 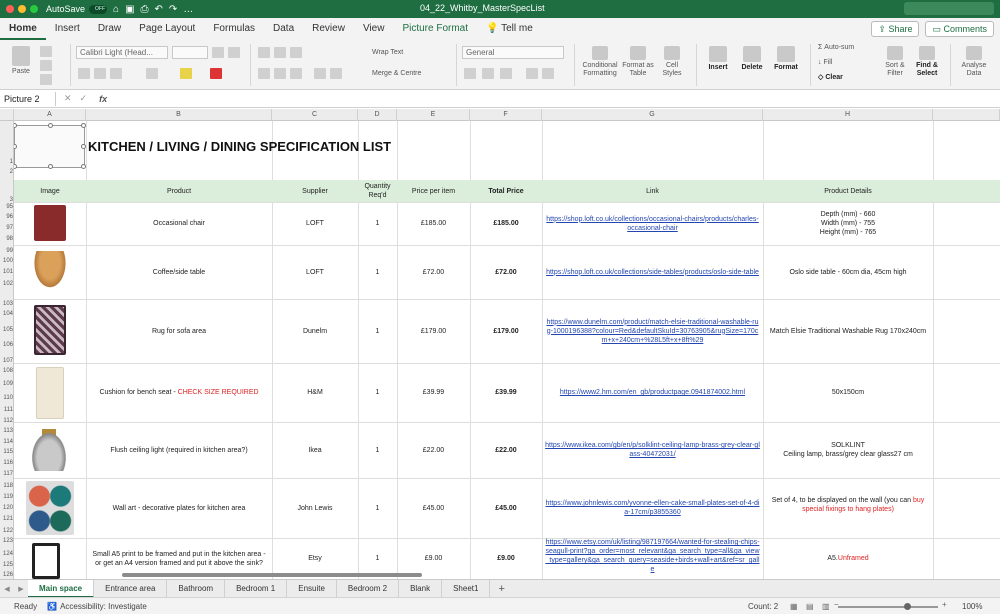 What do you see at coordinates (6, 251) in the screenshot?
I see `row-number: 99` at bounding box center [6, 251].